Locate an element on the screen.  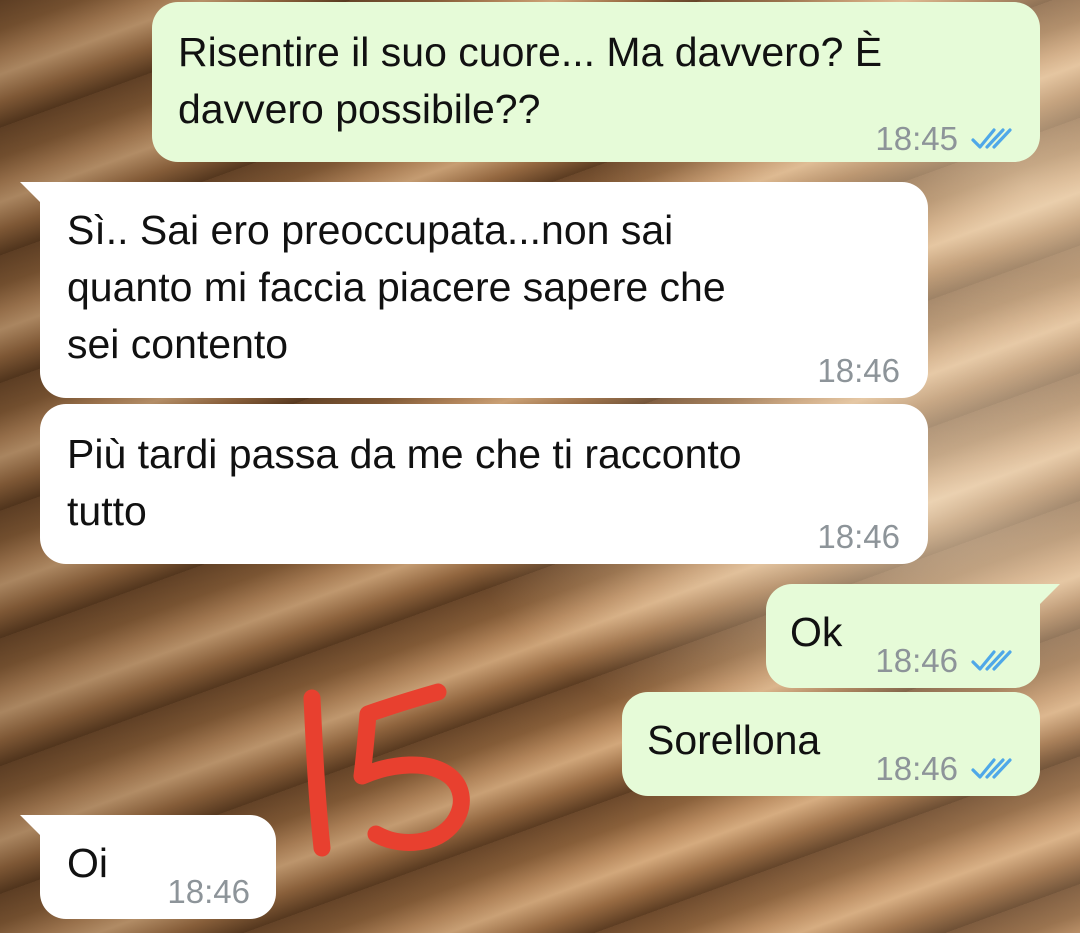
message-text: Oi is located at coordinates (87, 863).